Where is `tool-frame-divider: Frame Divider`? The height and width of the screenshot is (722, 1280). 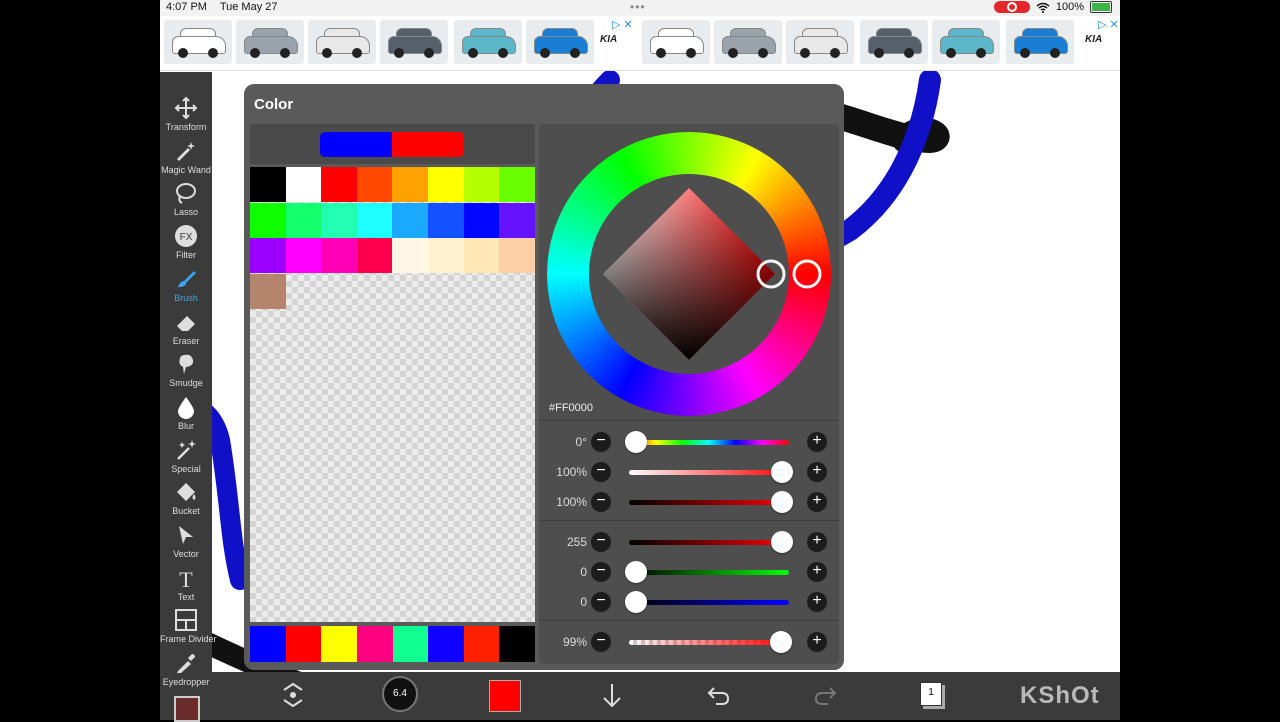 tool-frame-divider: Frame Divider is located at coordinates (188, 626).